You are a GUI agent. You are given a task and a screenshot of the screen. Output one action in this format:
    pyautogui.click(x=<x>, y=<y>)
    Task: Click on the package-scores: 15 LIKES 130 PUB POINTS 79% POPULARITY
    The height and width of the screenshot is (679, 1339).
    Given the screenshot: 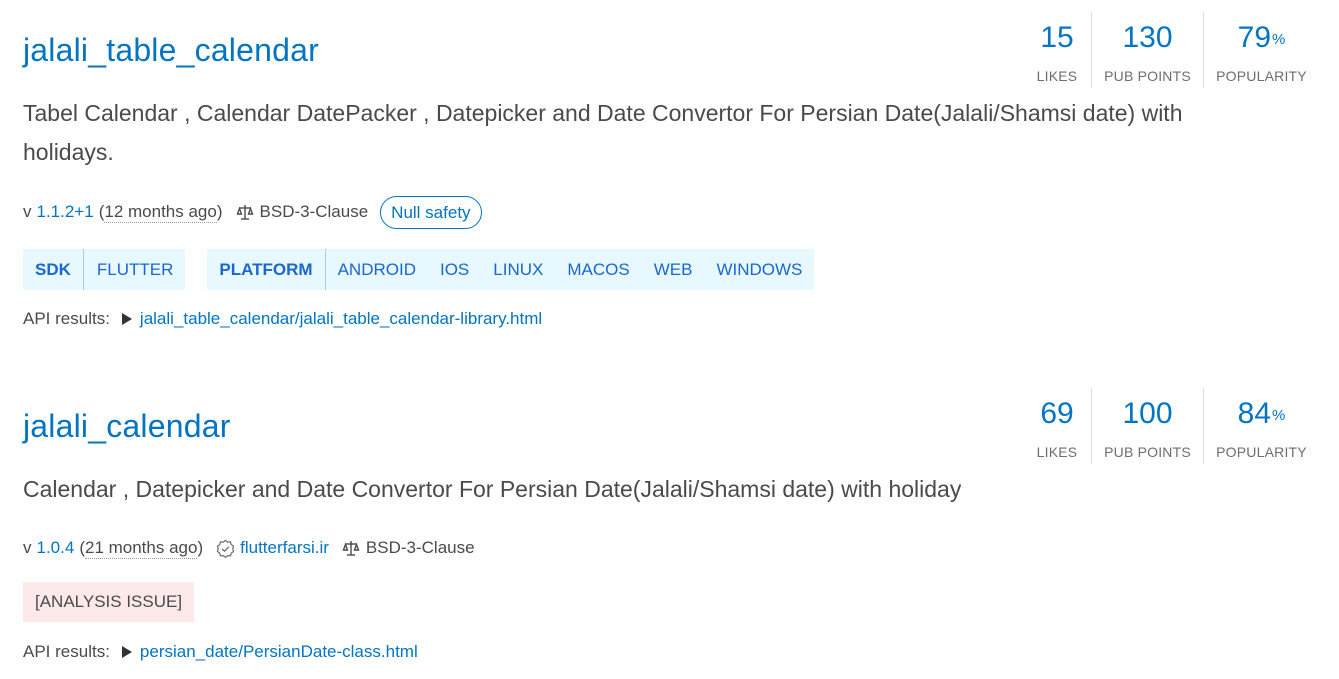 What is the action you would take?
    pyautogui.click(x=1171, y=50)
    